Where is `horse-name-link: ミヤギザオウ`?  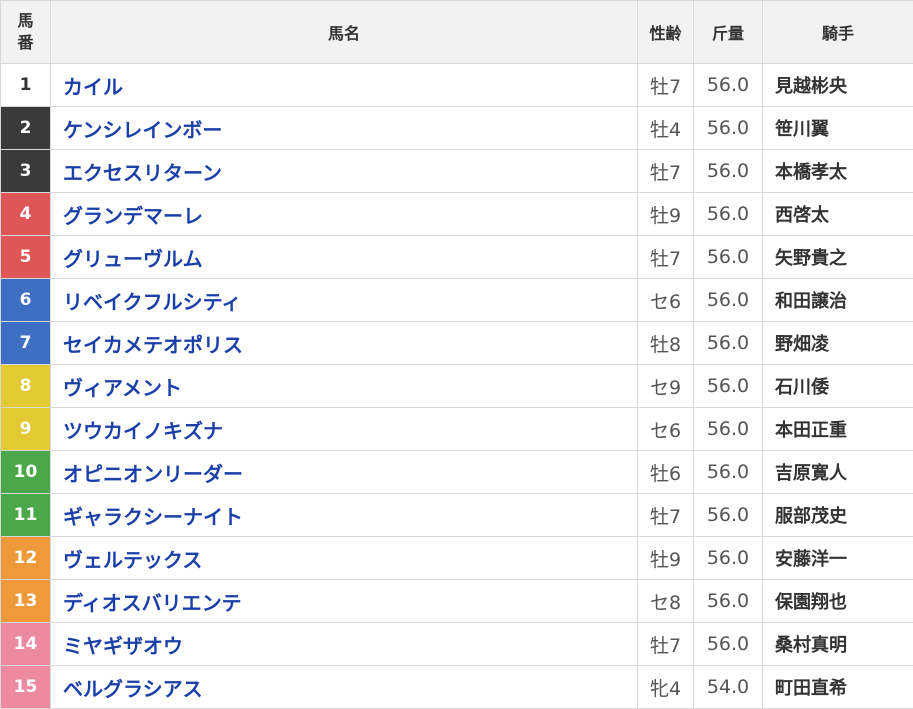 horse-name-link: ミヤギザオウ is located at coordinates (344, 644).